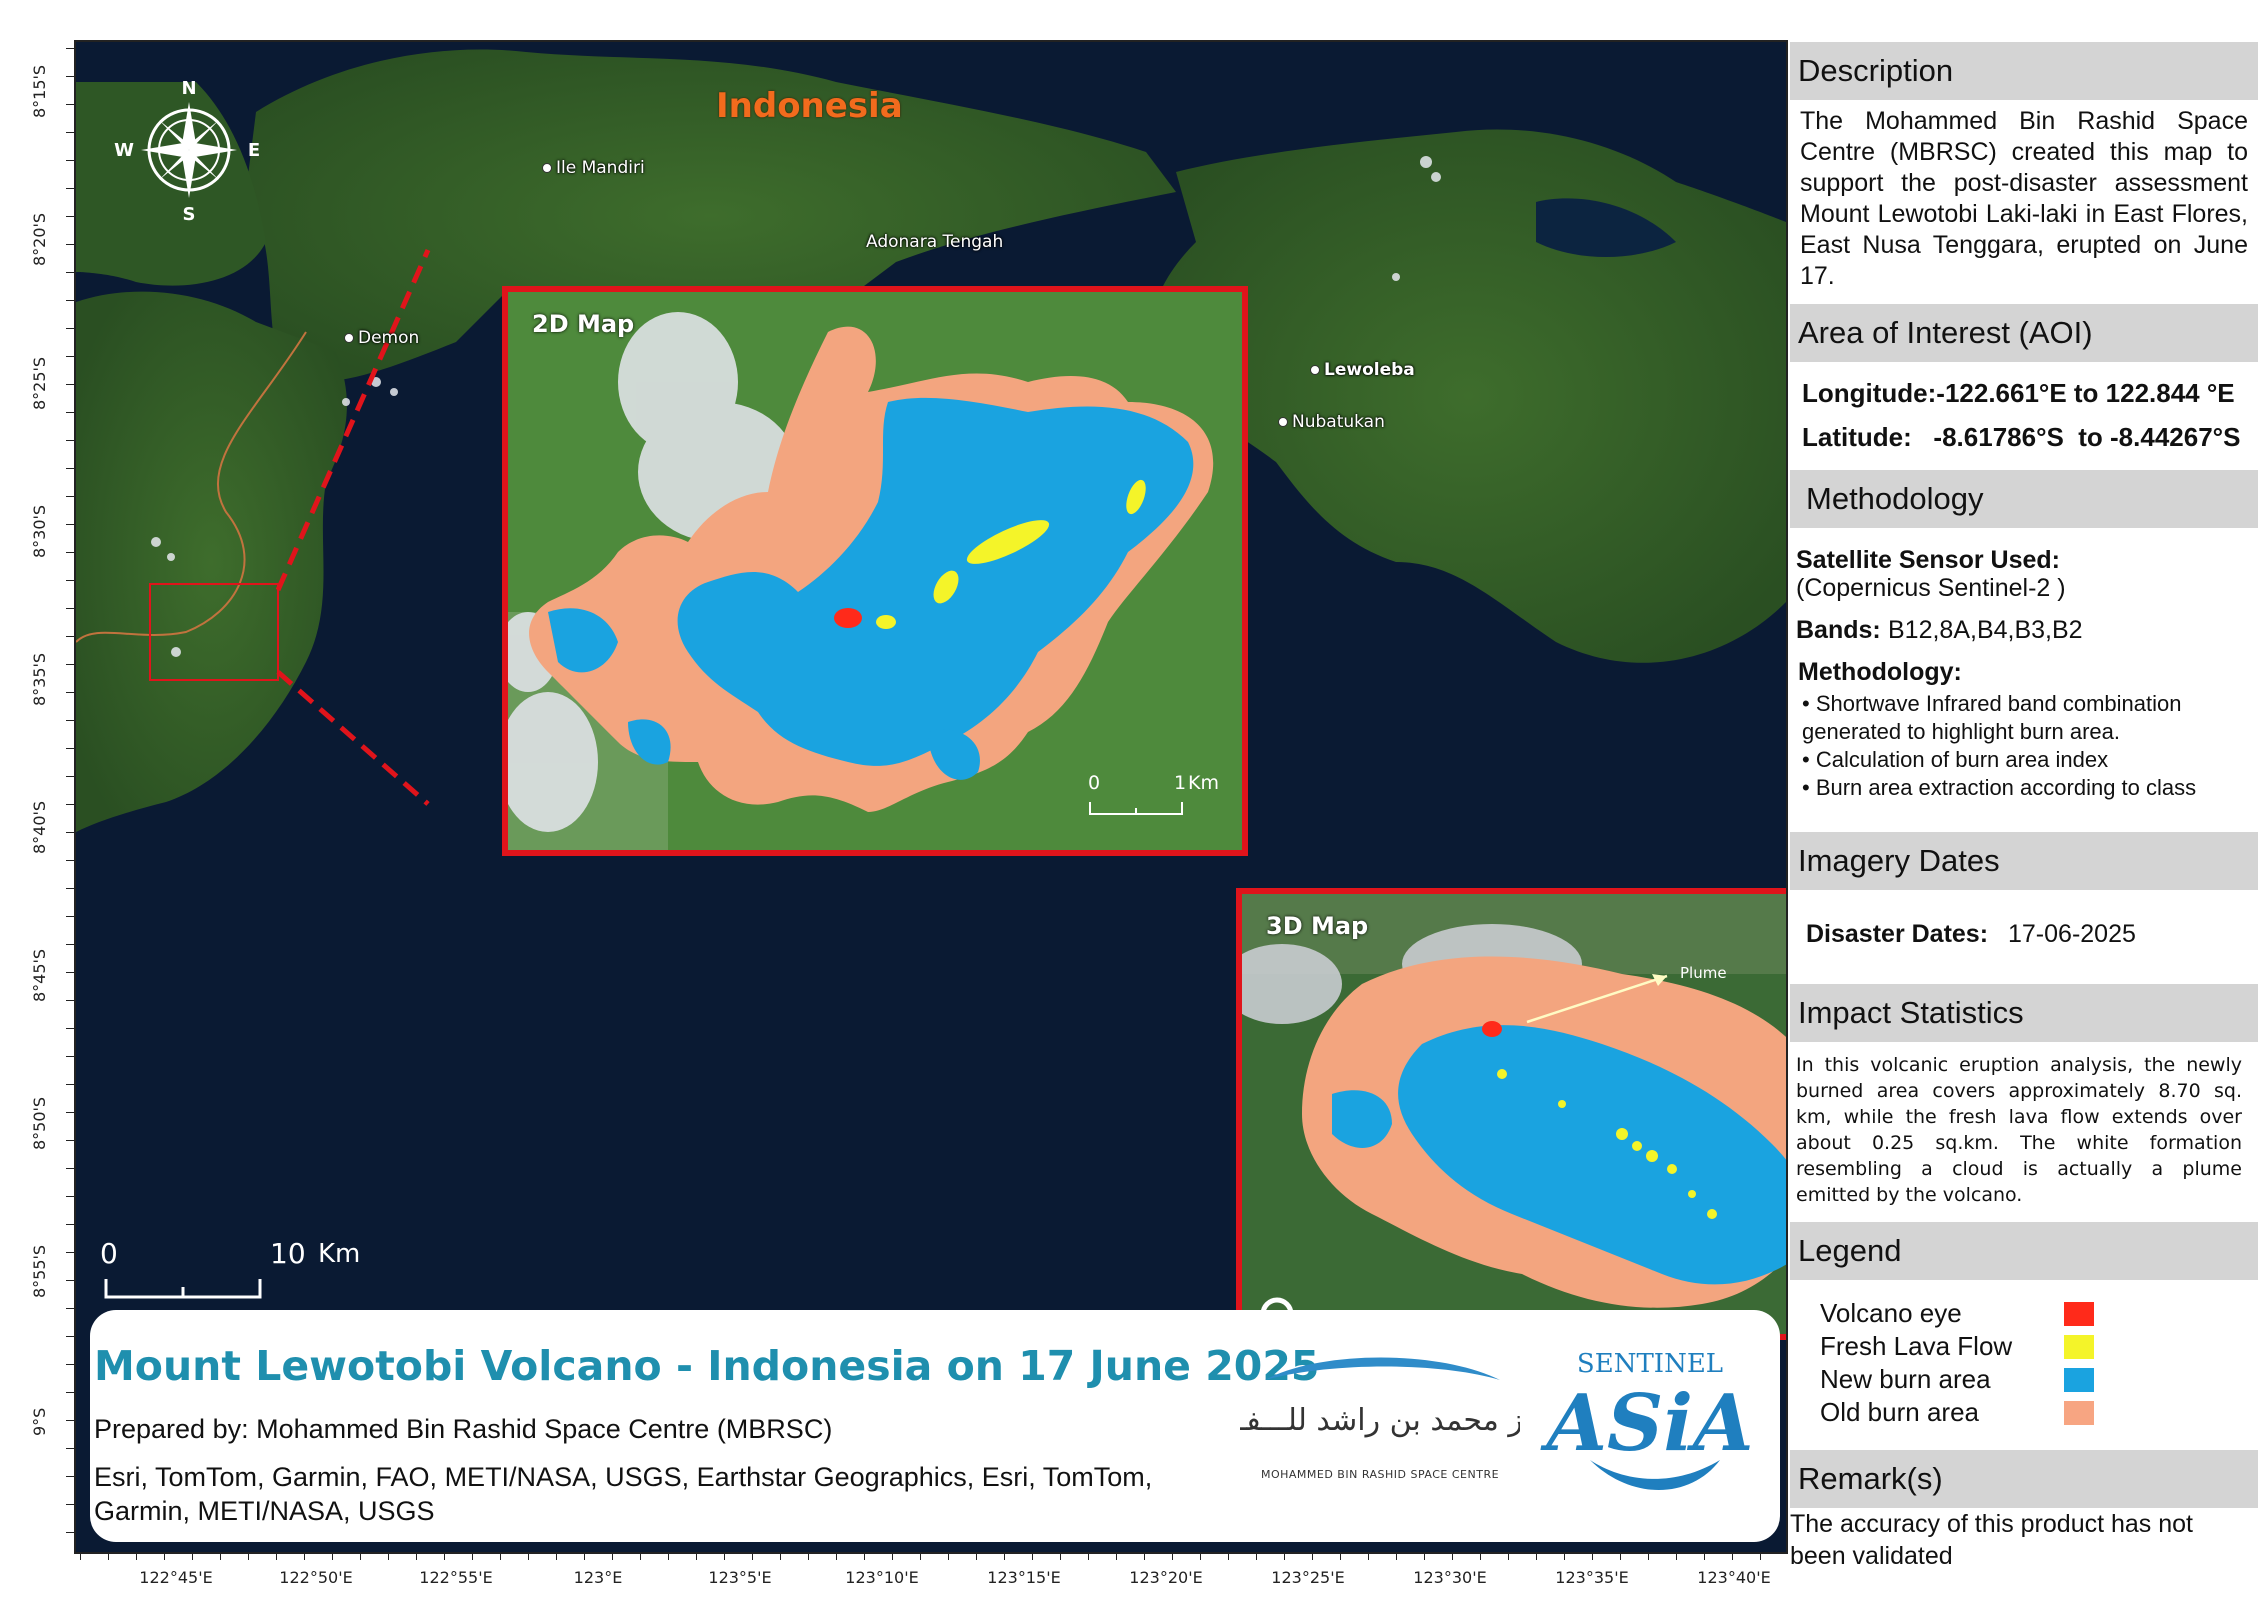  What do you see at coordinates (39, 827) in the screenshot?
I see `latitude-label: 8°40'S` at bounding box center [39, 827].